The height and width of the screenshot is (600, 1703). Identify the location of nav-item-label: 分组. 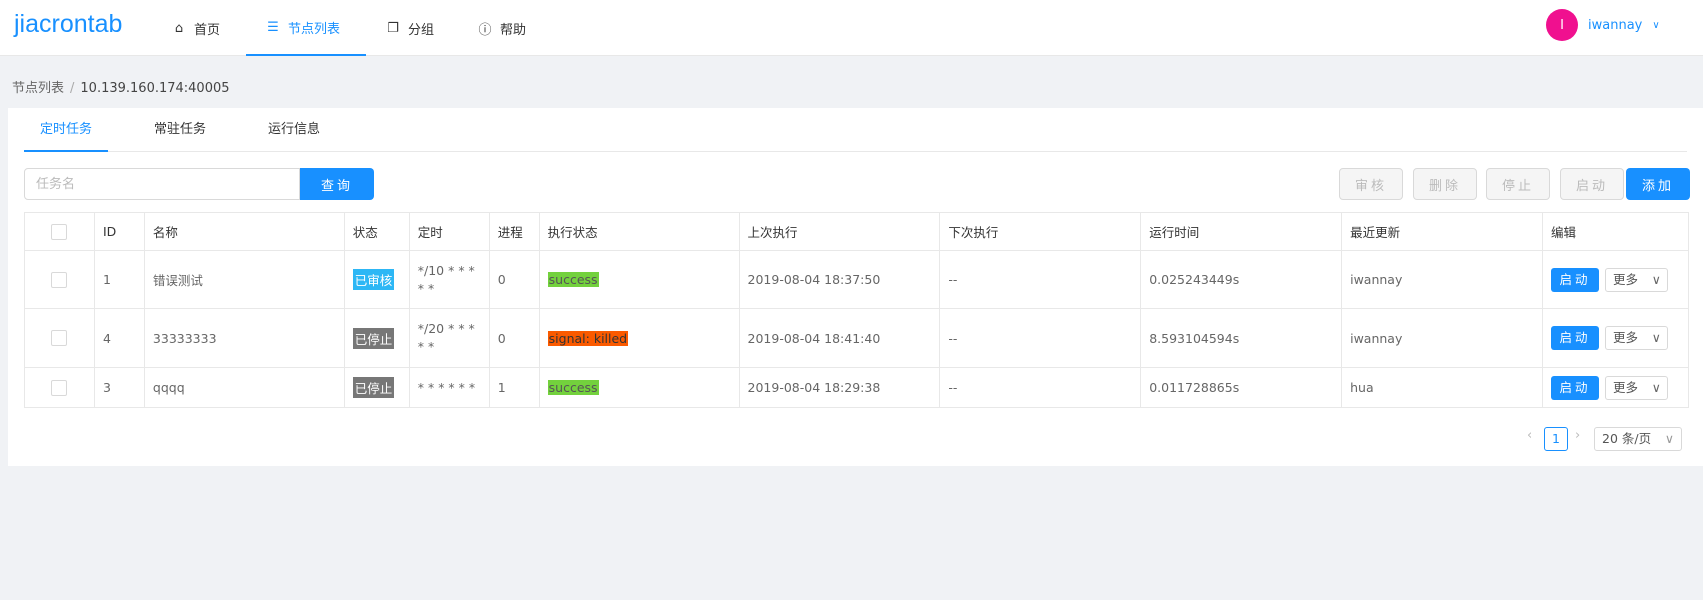
(421, 30).